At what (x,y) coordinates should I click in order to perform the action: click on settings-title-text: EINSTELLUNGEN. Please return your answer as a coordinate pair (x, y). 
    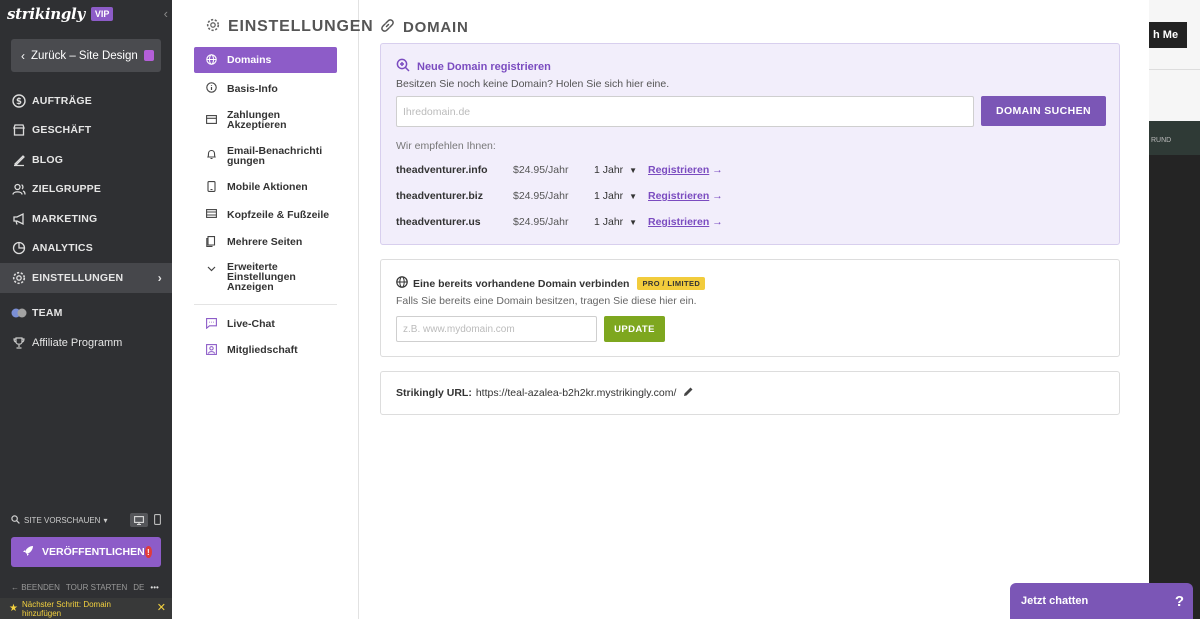
    Looking at the image, I should click on (301, 26).